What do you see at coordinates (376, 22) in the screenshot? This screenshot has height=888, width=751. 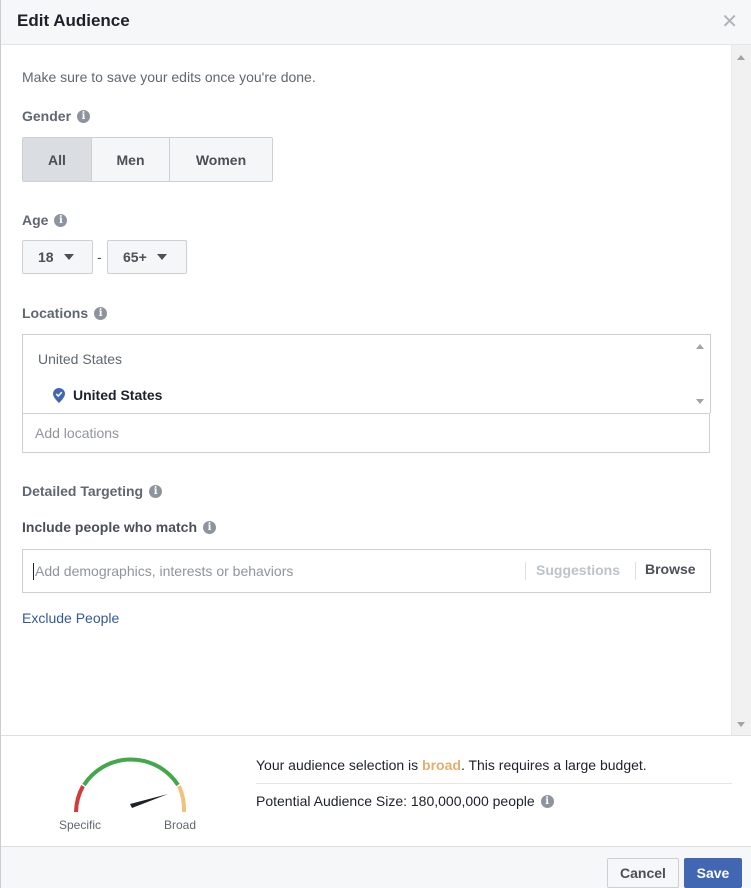 I see `dialog-header: Edit Audience ✕` at bounding box center [376, 22].